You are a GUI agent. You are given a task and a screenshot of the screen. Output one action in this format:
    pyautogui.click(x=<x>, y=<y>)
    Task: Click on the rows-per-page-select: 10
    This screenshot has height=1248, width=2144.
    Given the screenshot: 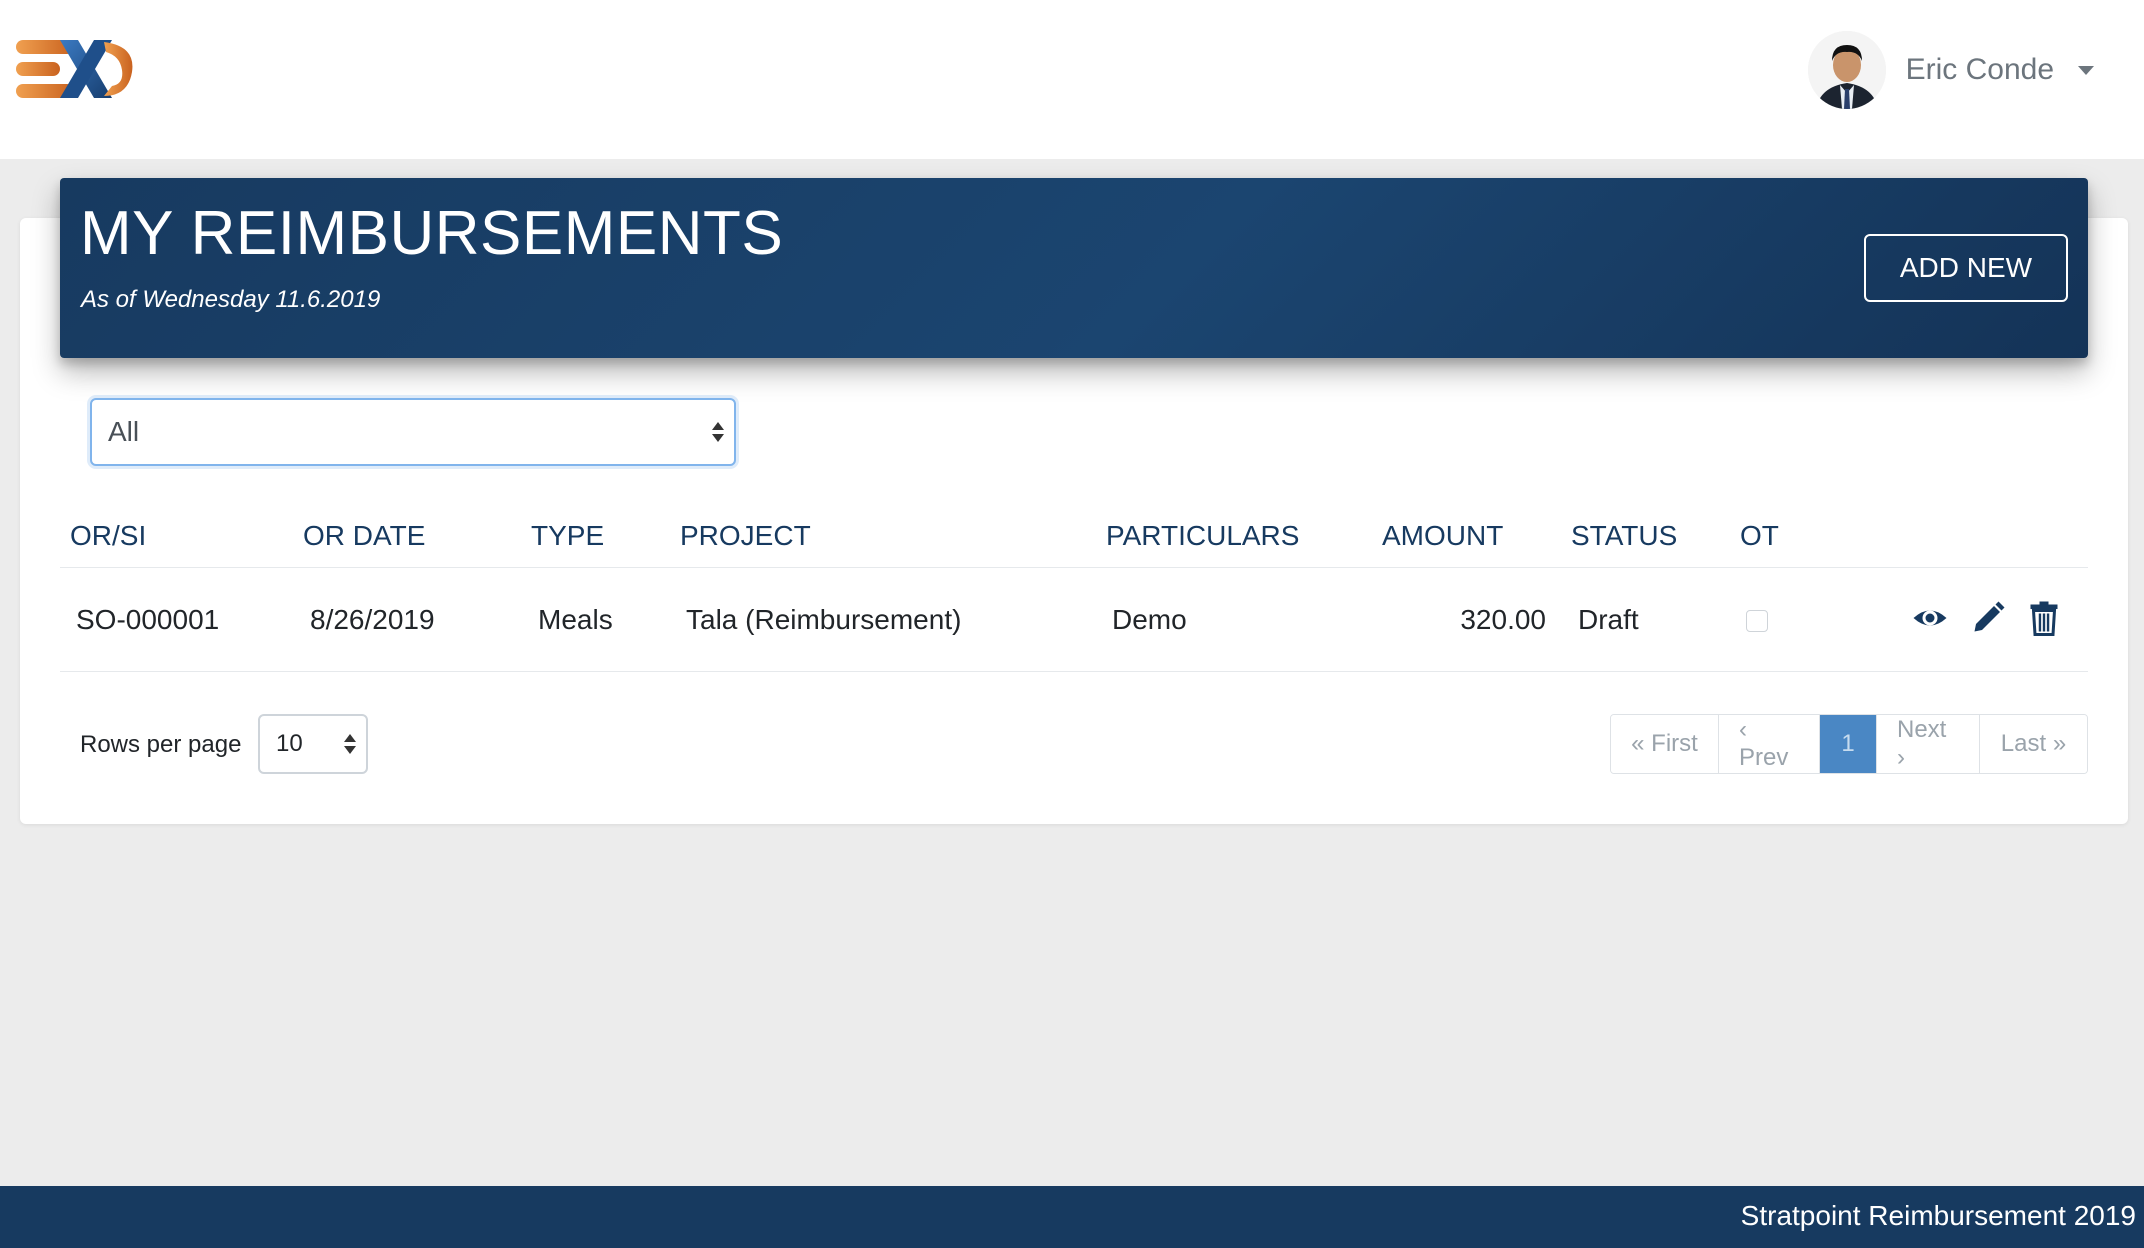 What is the action you would take?
    pyautogui.click(x=313, y=744)
    